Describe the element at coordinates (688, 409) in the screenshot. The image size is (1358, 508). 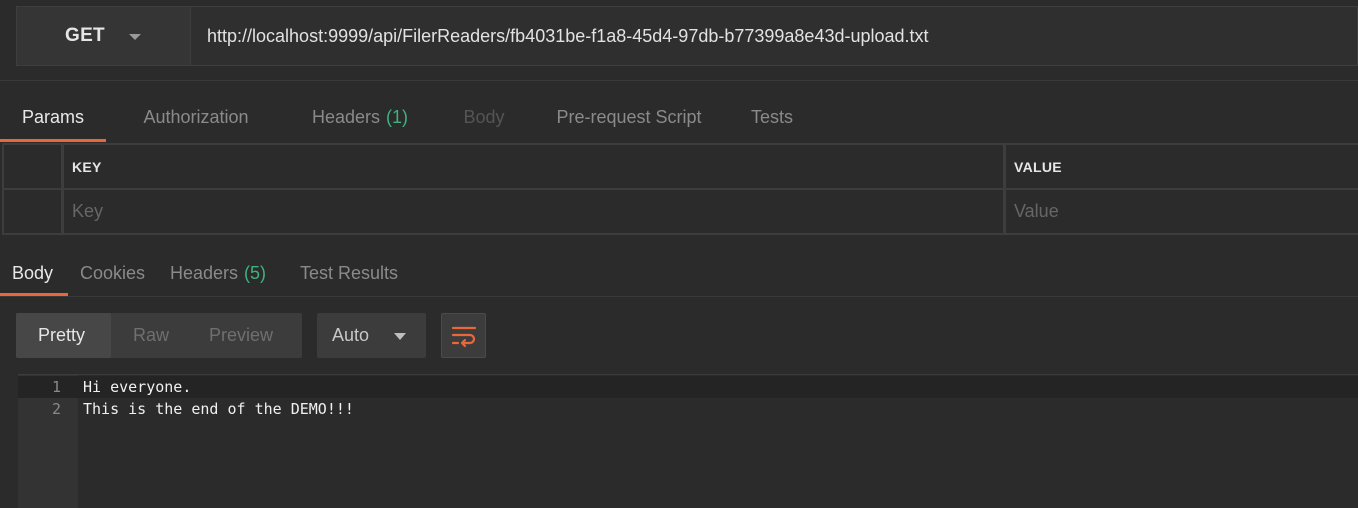
I see `code-line: 2 This is the end of the DEMO!!!` at that location.